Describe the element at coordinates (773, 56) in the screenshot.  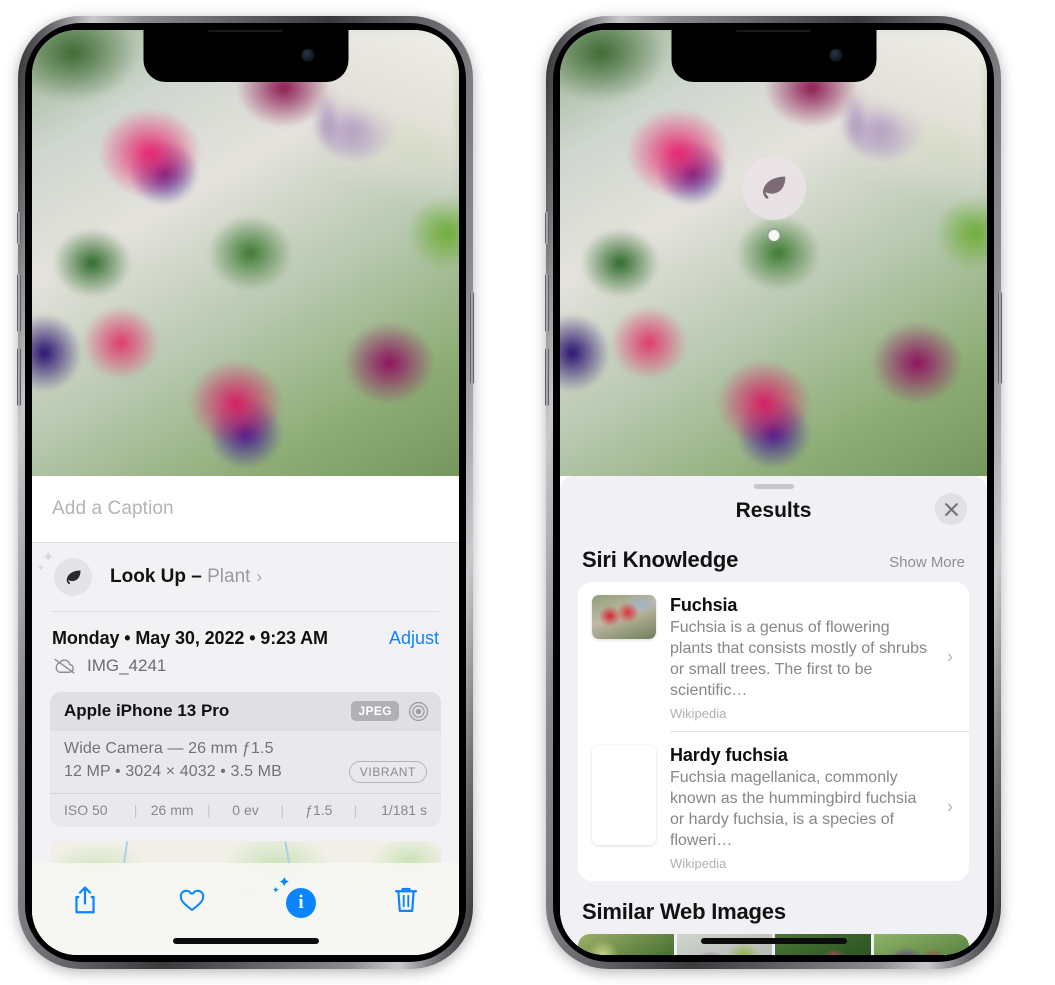
I see `notch-right` at that location.